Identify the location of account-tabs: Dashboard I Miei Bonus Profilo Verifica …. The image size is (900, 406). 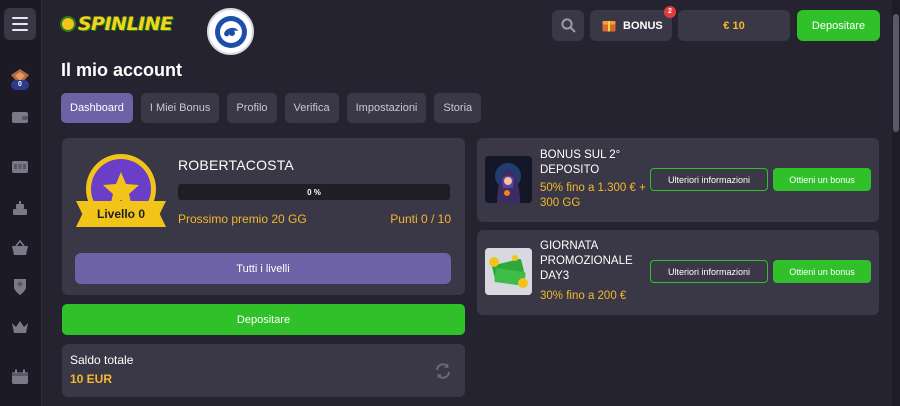
(271, 108).